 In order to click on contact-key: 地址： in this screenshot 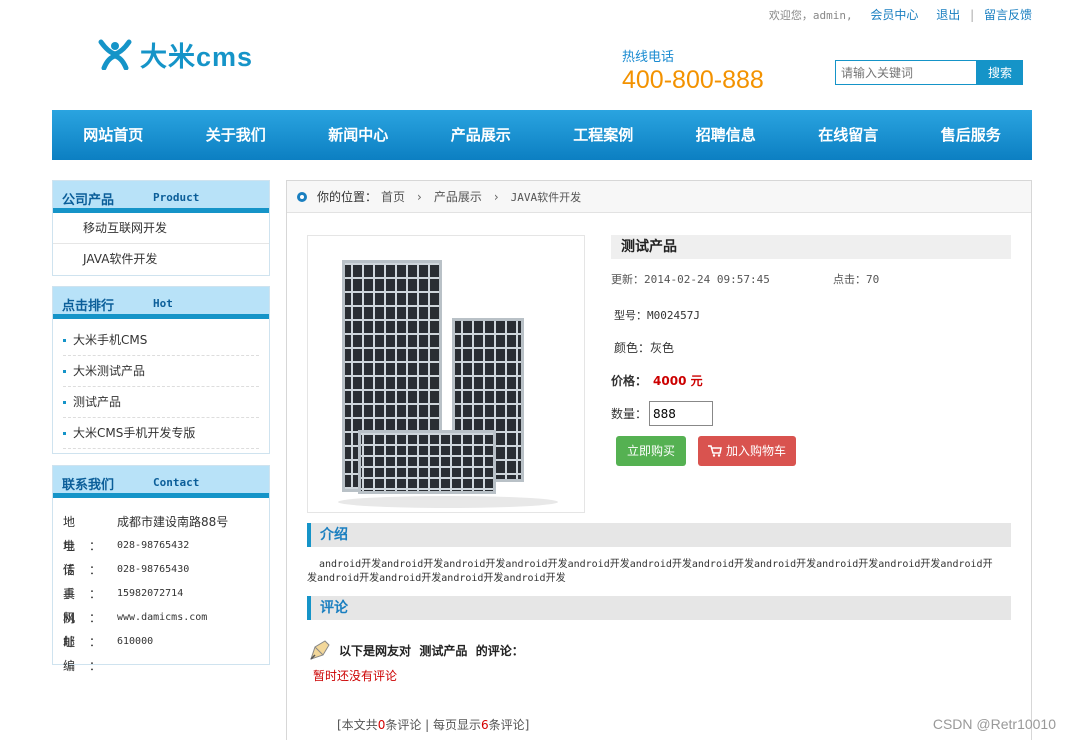, I will do `click(89, 534)`.